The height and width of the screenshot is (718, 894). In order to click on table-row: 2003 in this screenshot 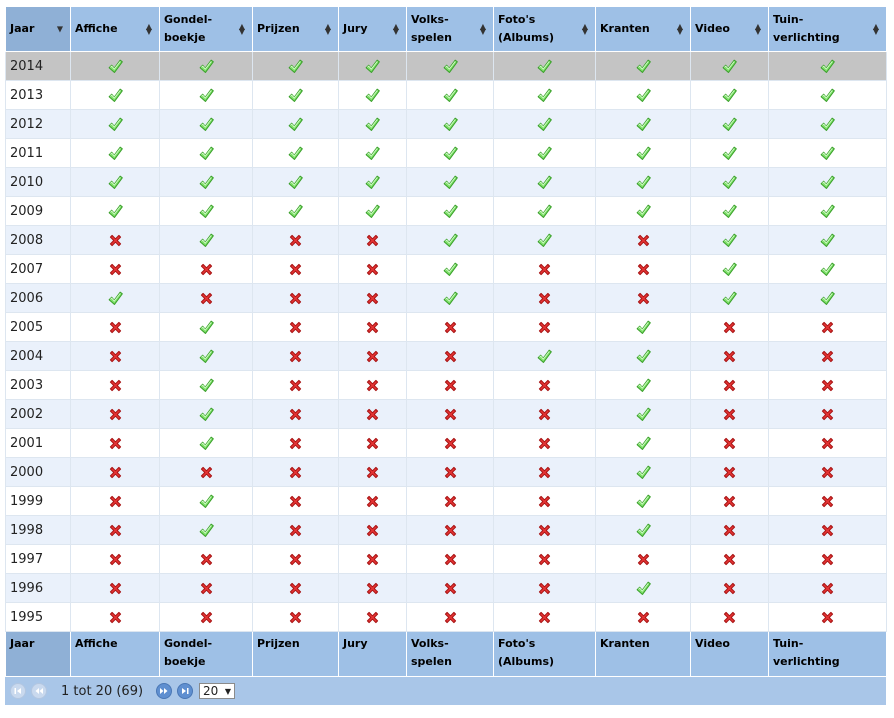, I will do `click(446, 385)`.